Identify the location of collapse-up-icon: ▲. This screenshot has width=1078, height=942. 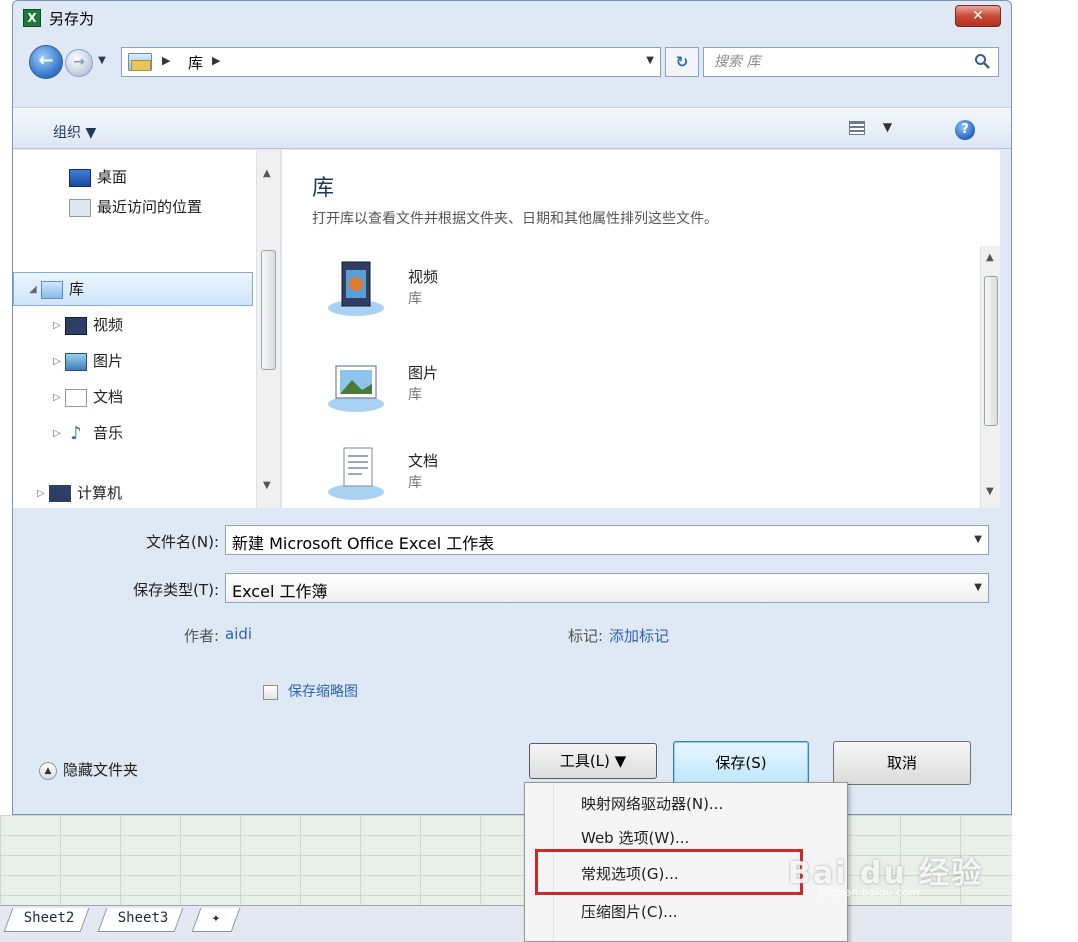
(48, 770).